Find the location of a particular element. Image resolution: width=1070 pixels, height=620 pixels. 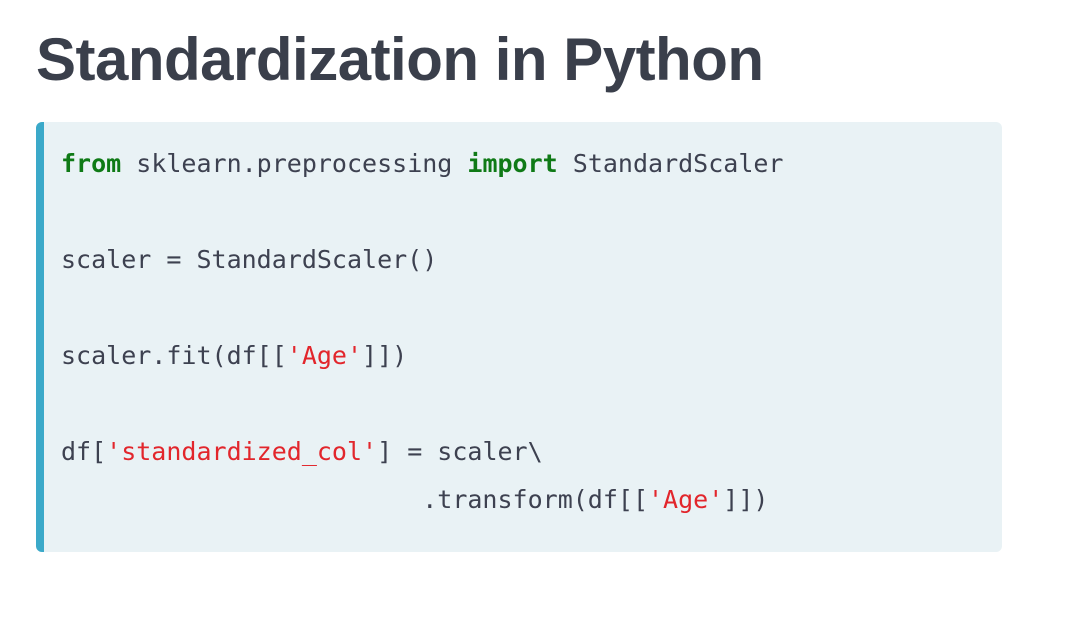

string-literal: 'standardized_col' is located at coordinates (242, 451).